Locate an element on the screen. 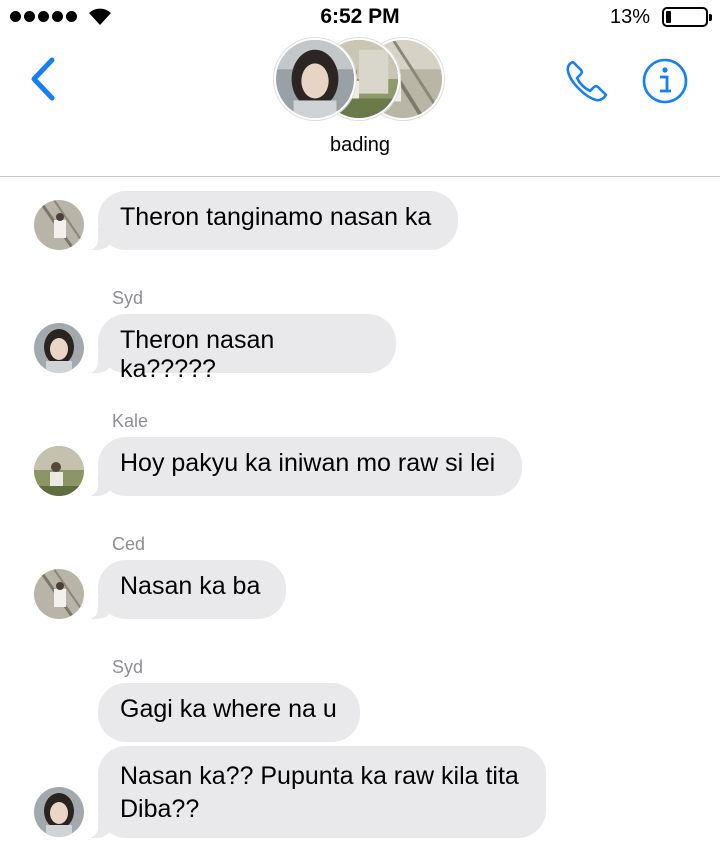  group-name: bading is located at coordinates (360, 145).